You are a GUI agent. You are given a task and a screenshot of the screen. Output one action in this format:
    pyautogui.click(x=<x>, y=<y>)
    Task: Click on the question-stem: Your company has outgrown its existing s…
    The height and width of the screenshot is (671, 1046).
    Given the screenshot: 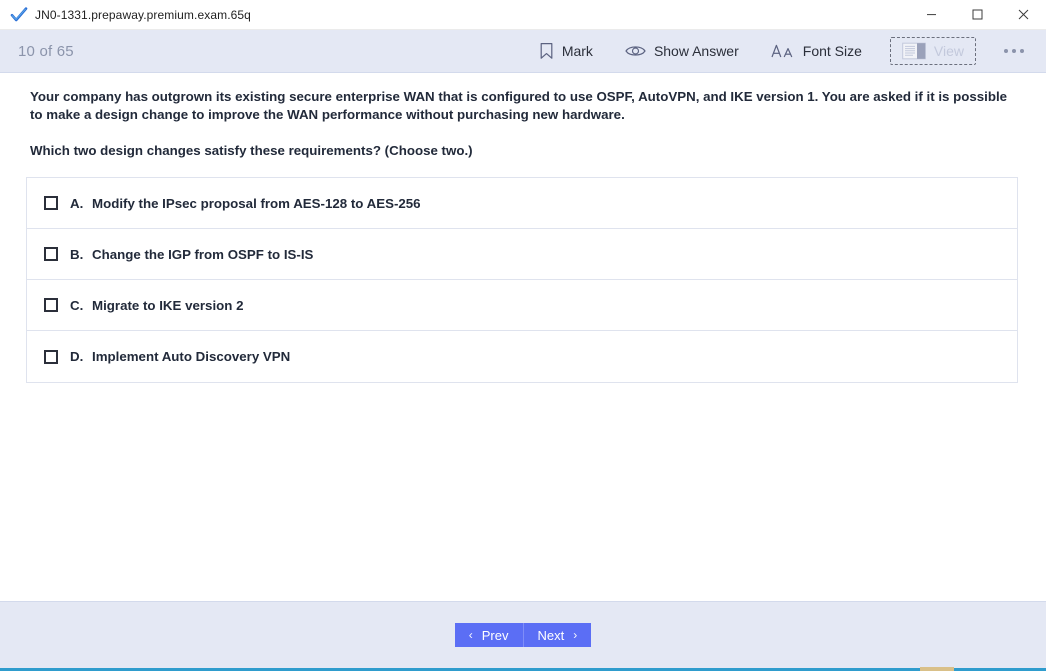 What is the action you would take?
    pyautogui.click(x=519, y=105)
    